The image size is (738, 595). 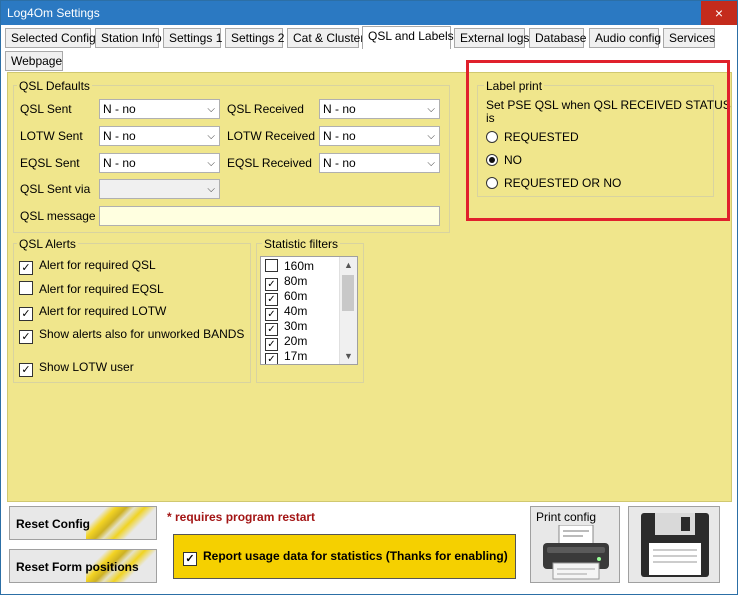 I want to click on printer-icon, so click(x=576, y=552).